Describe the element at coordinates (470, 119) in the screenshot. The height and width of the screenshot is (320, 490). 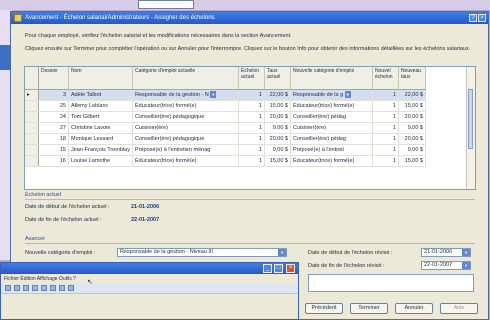
I see `scrollbar-thumb` at that location.